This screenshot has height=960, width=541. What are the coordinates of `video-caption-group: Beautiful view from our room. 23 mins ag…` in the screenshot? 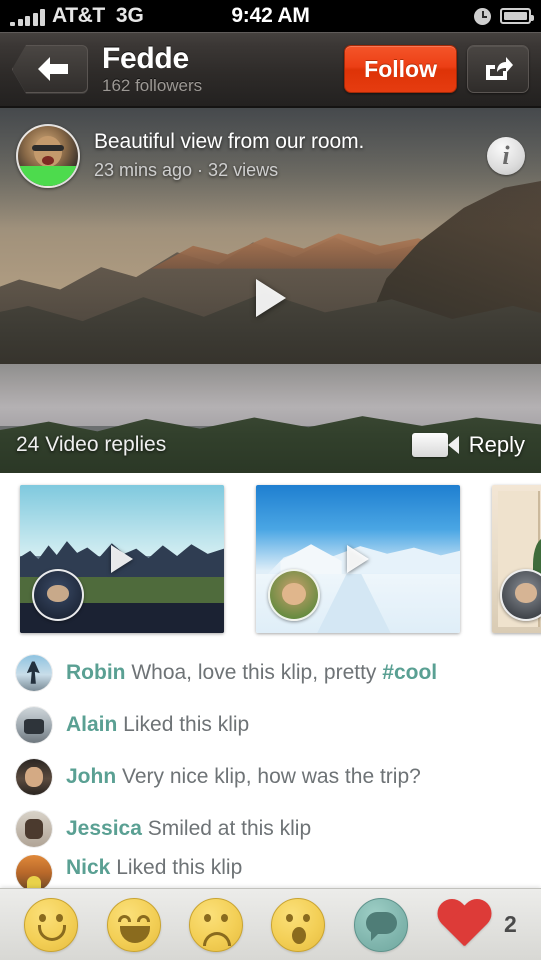 It's located at (290, 155).